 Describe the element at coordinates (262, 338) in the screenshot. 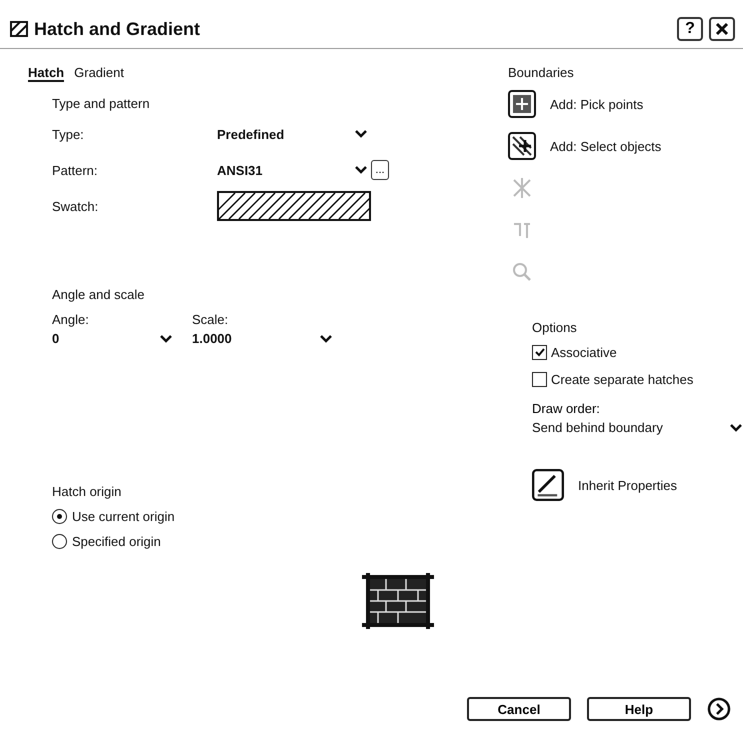

I see `scale-dropdown: 1.0000` at that location.